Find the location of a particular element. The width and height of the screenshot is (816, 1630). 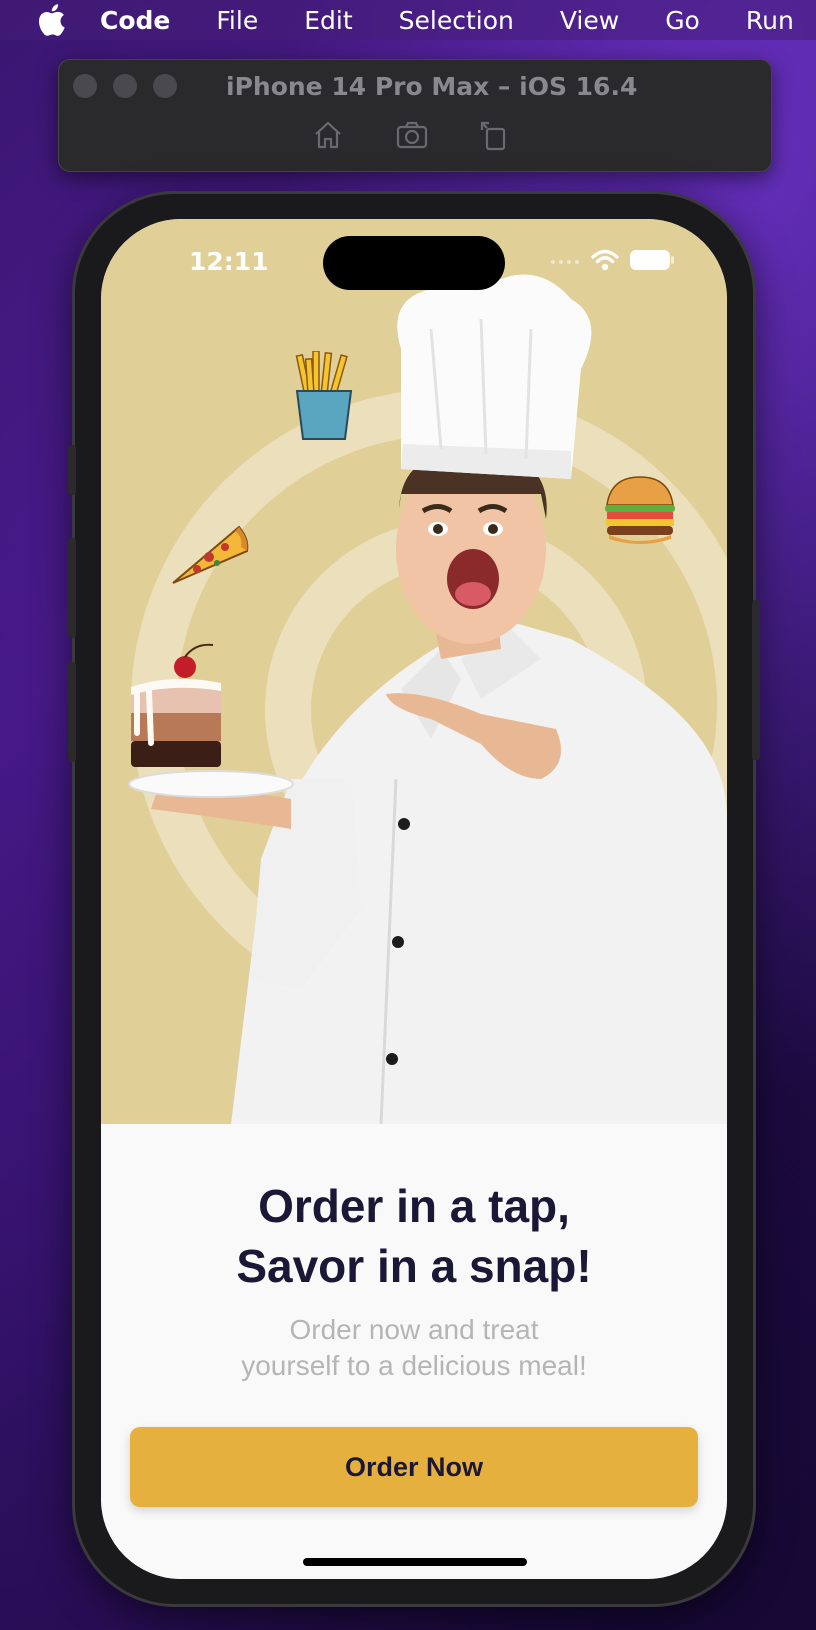

menu-go: Go is located at coordinates (682, 20).